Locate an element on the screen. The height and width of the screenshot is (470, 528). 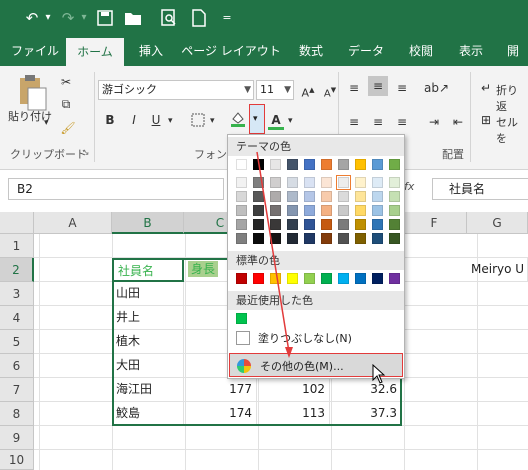
align-bottom-icon: ≡ is located at coordinates (402, 88).